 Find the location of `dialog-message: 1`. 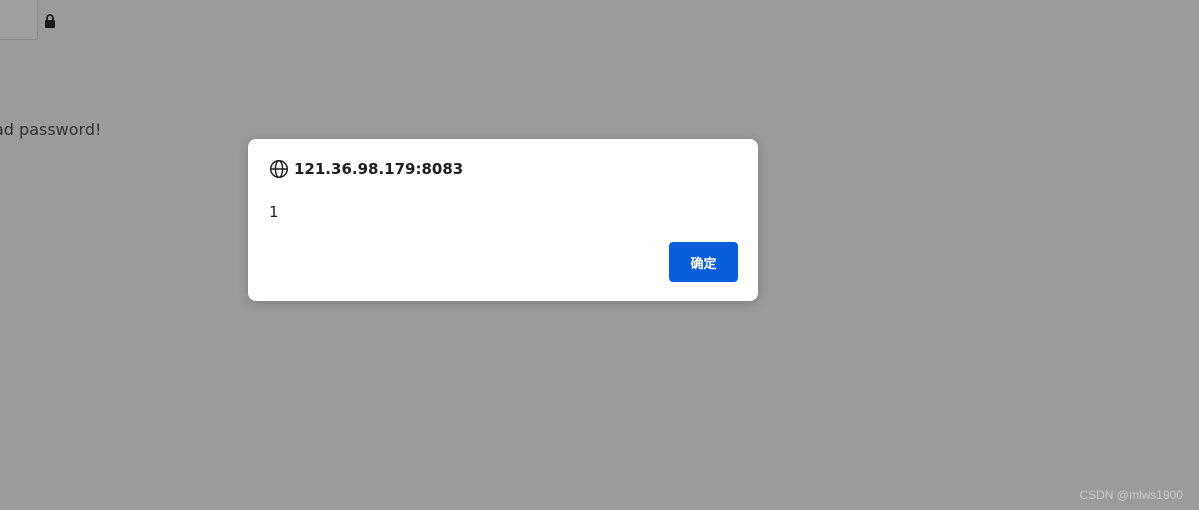

dialog-message: 1 is located at coordinates (274, 212).